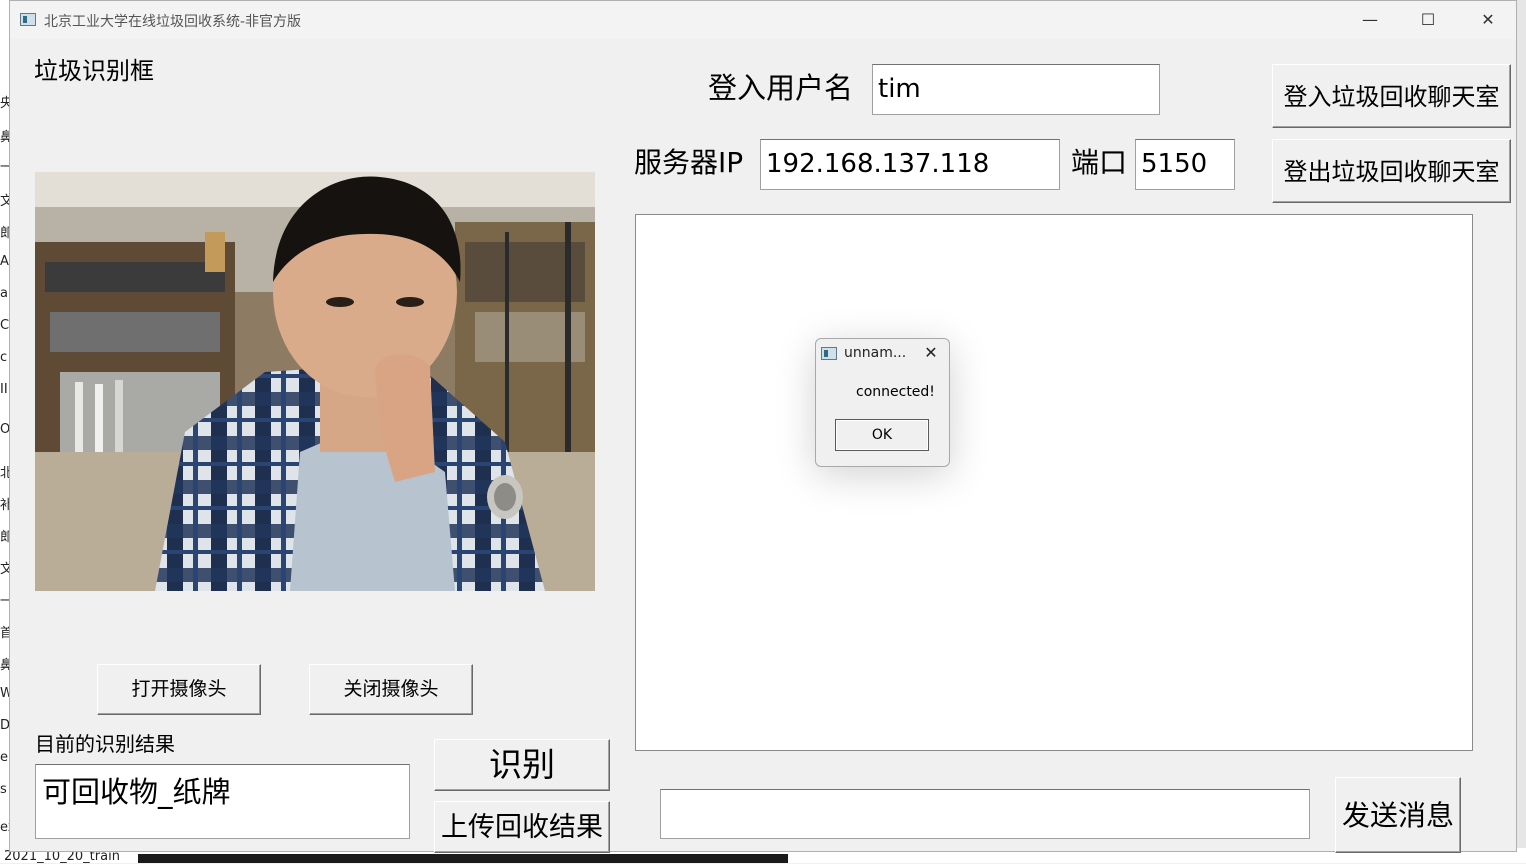  Describe the element at coordinates (173, 22) in the screenshot. I see `window-title: 北京工业大学在线垃圾回收系统-非官方版` at that location.